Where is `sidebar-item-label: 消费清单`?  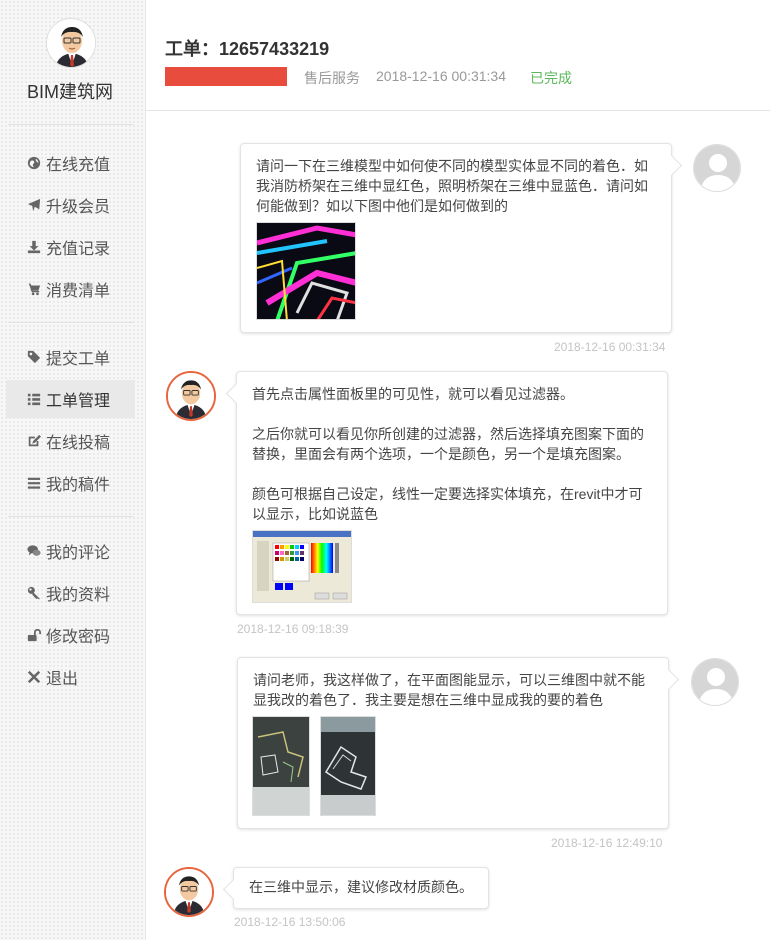 sidebar-item-label: 消费清单 is located at coordinates (78, 291).